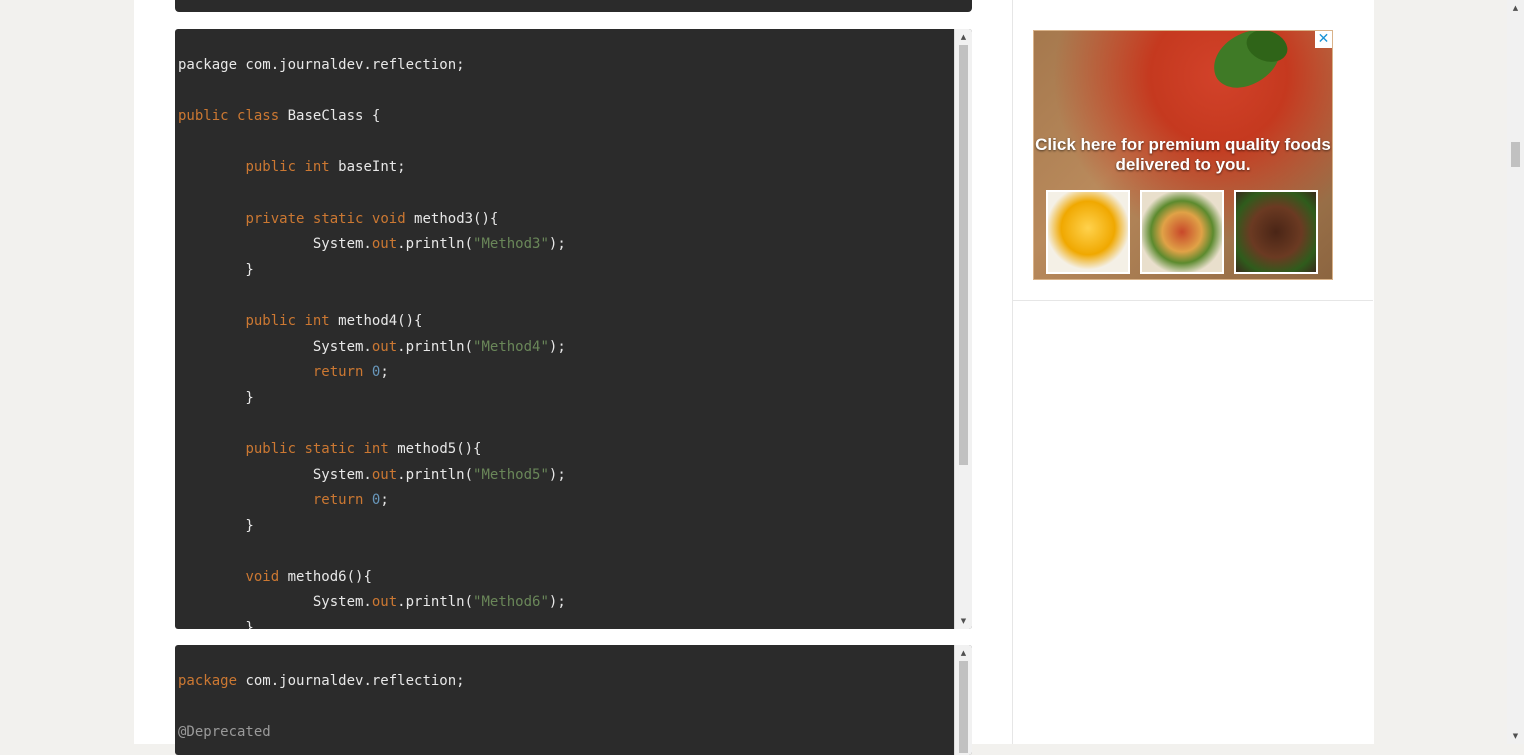 Image resolution: width=1524 pixels, height=755 pixels. I want to click on code-line: @Deprecated, so click(224, 732).